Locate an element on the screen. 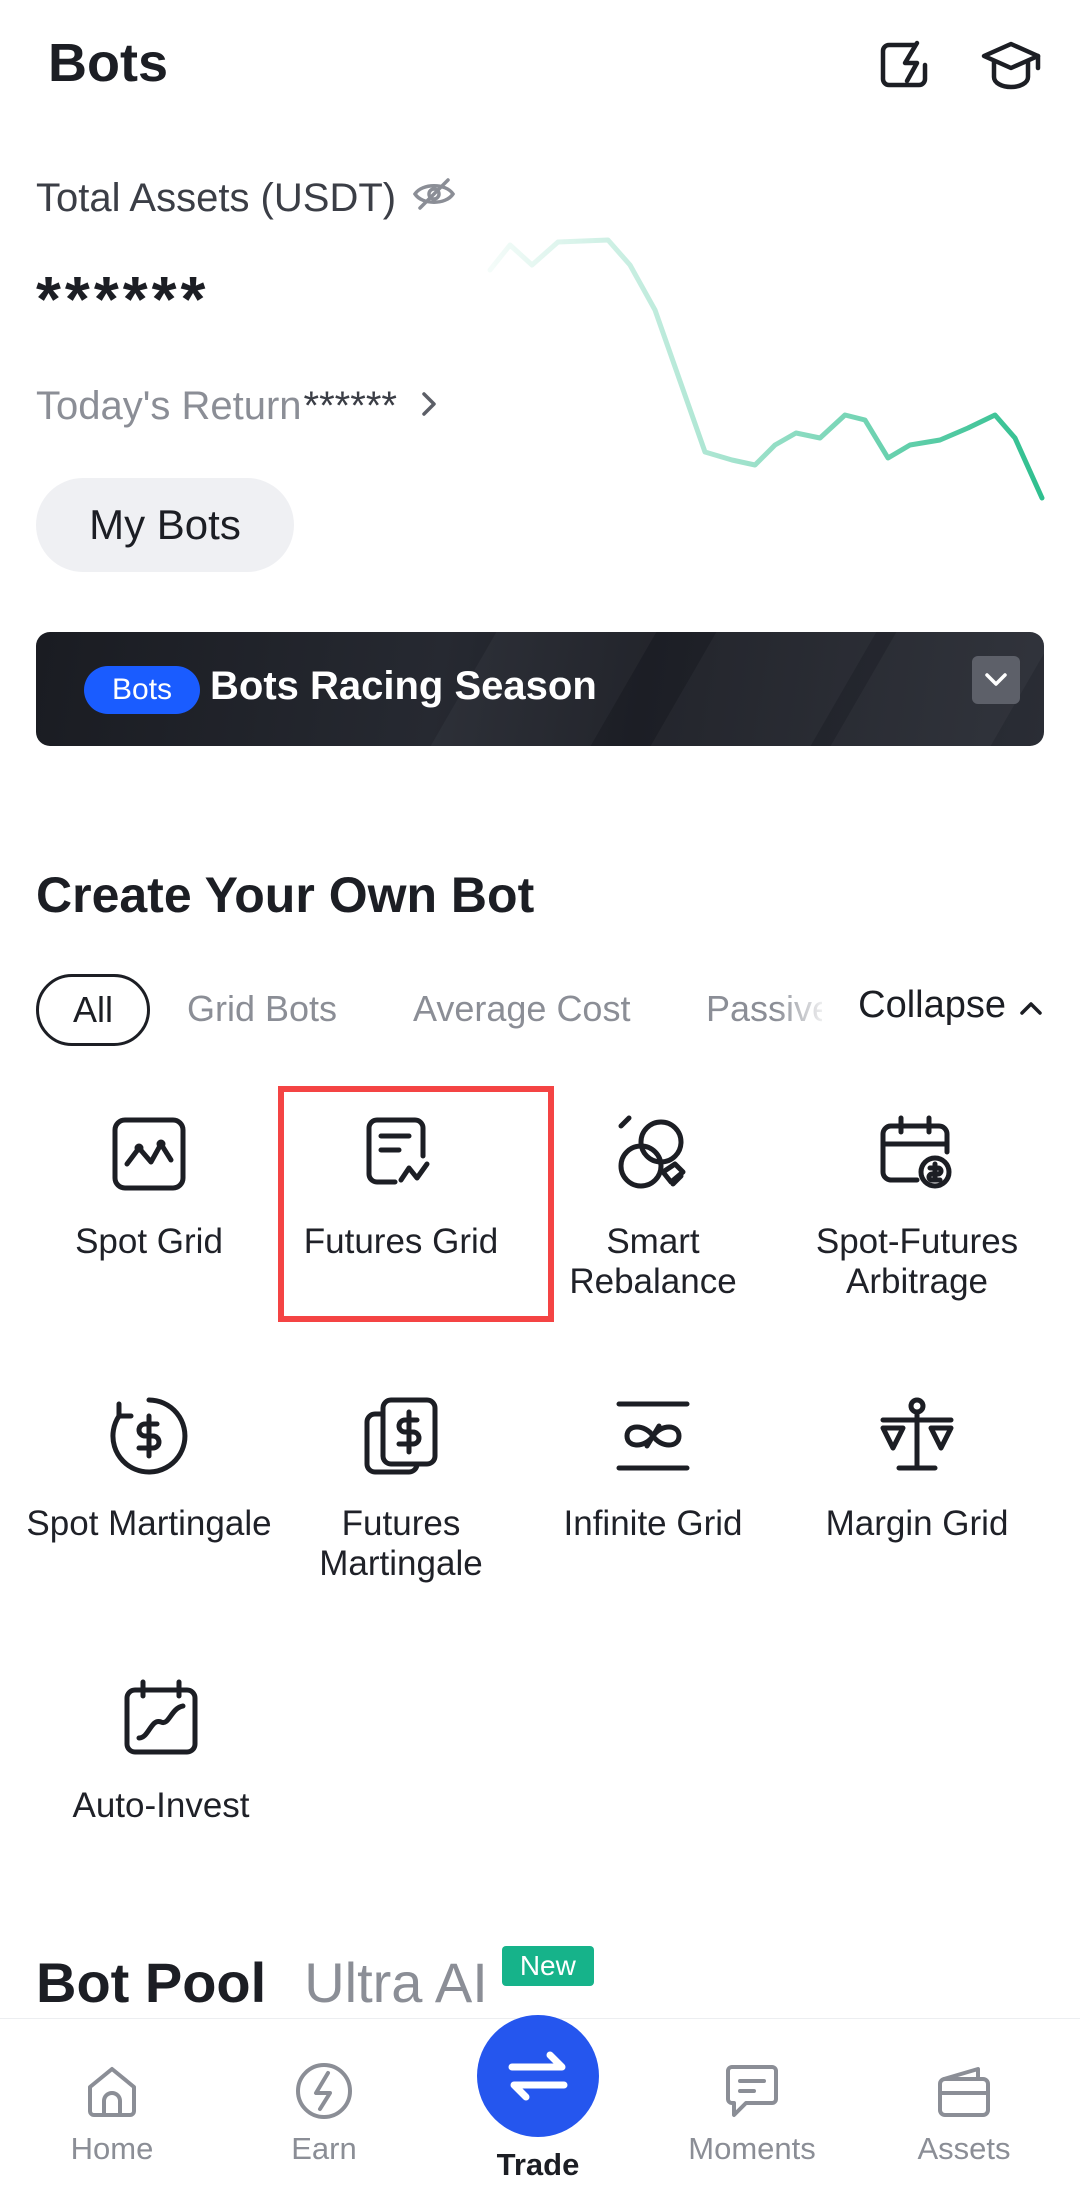  bot-label: Spot Martingale is located at coordinates (149, 1523).